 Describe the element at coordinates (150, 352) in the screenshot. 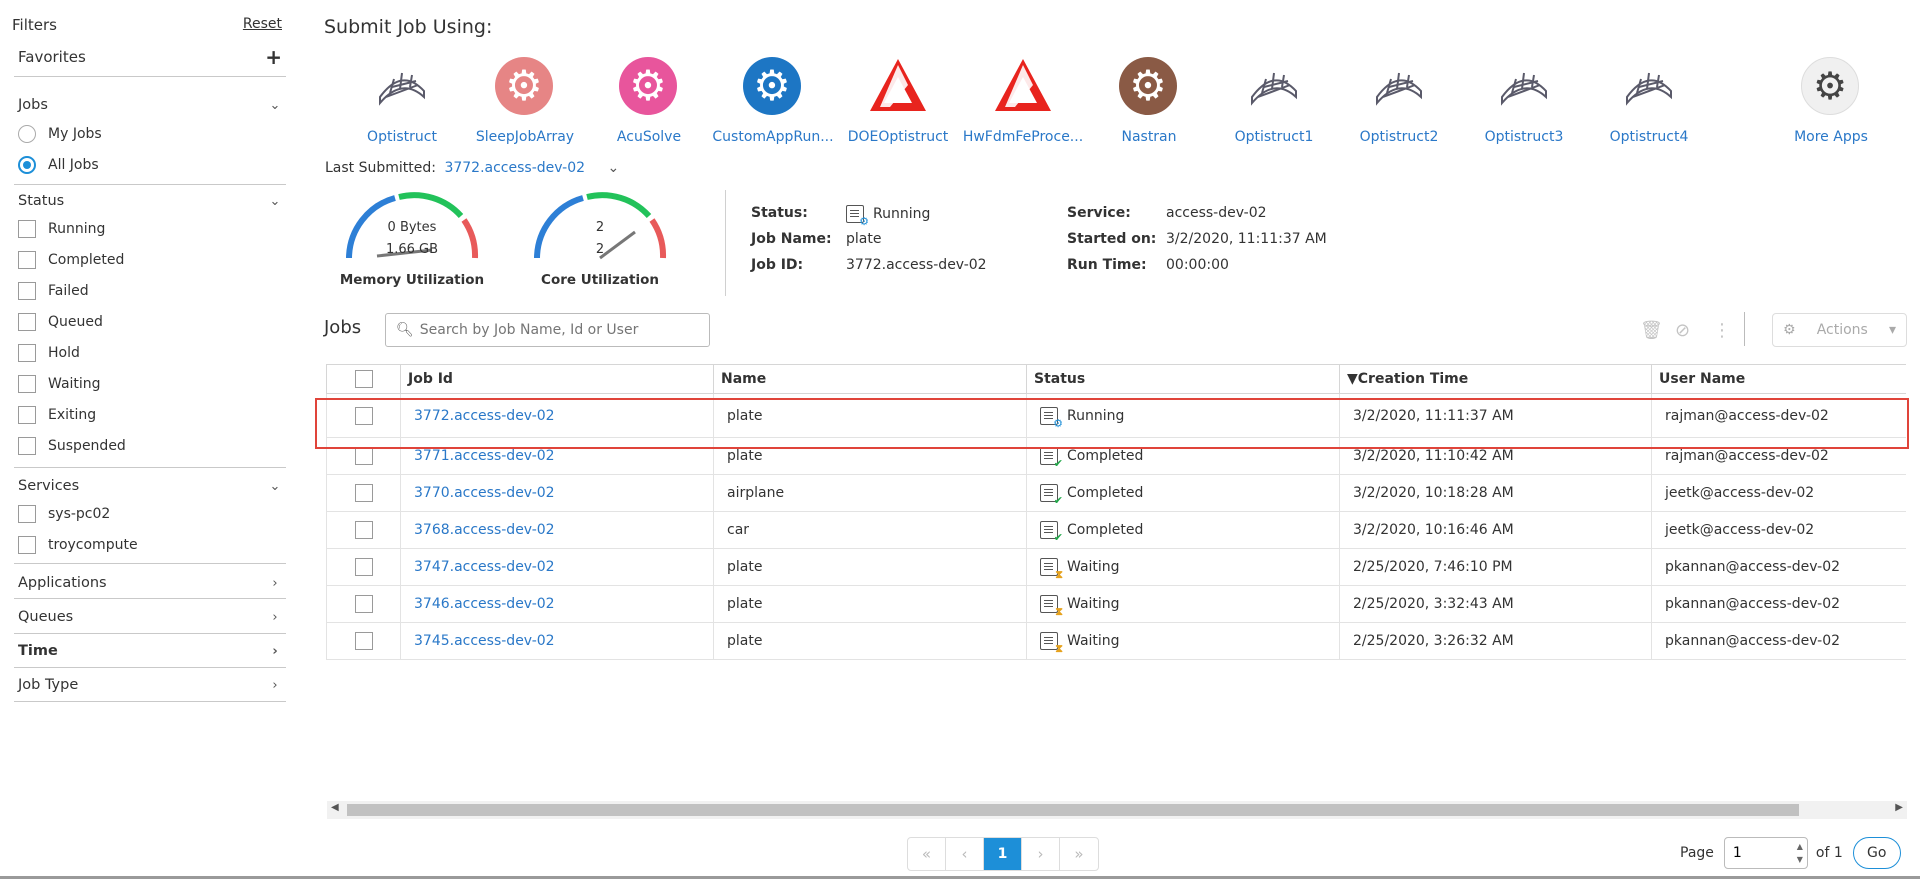

I see `status-checkbox-hold: Hold` at that location.